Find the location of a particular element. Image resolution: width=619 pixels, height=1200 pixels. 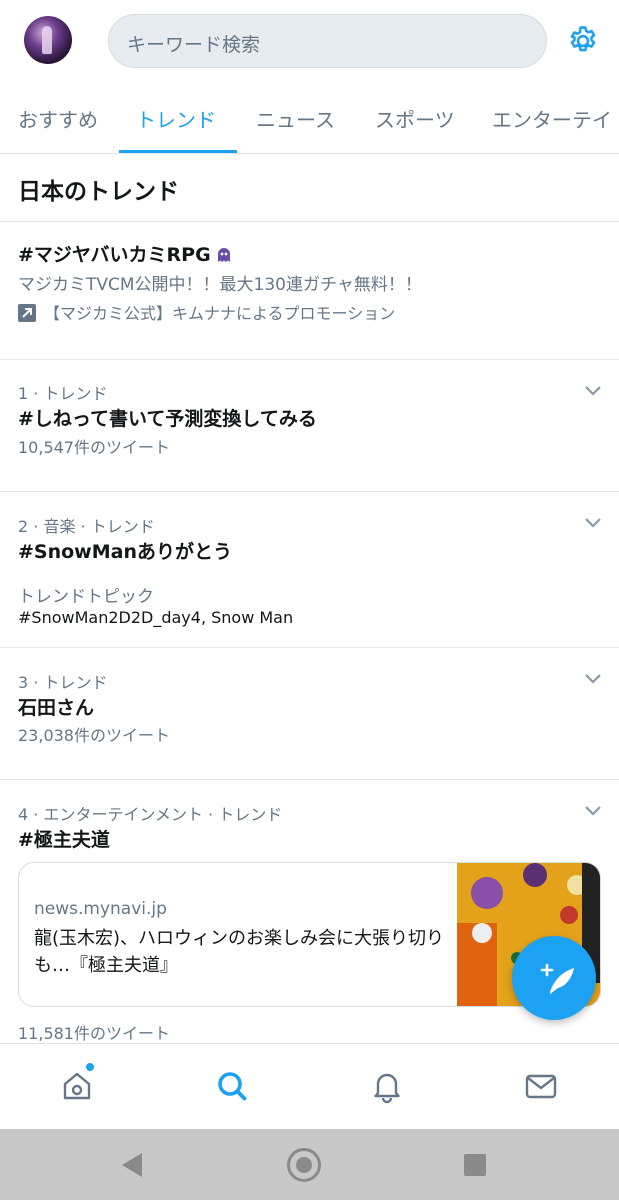

gear-icon is located at coordinates (583, 41).